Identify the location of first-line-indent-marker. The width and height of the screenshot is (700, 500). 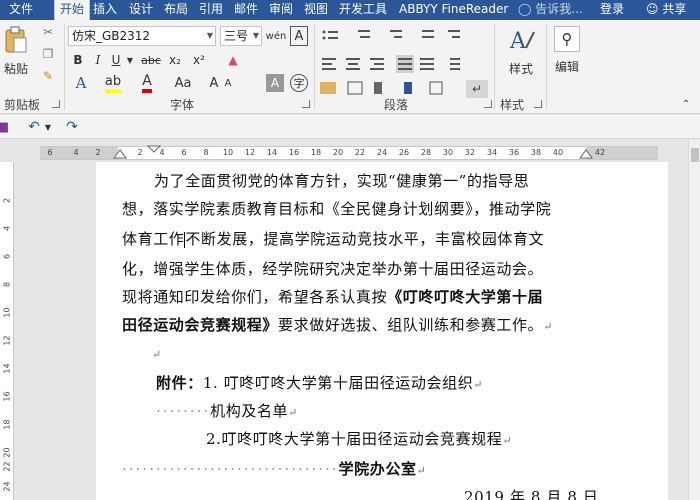
(154, 149).